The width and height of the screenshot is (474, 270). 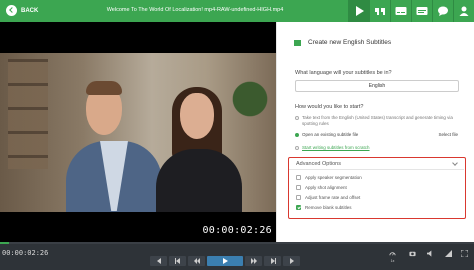 I want to click on back-label: BACK, so click(x=30, y=10).